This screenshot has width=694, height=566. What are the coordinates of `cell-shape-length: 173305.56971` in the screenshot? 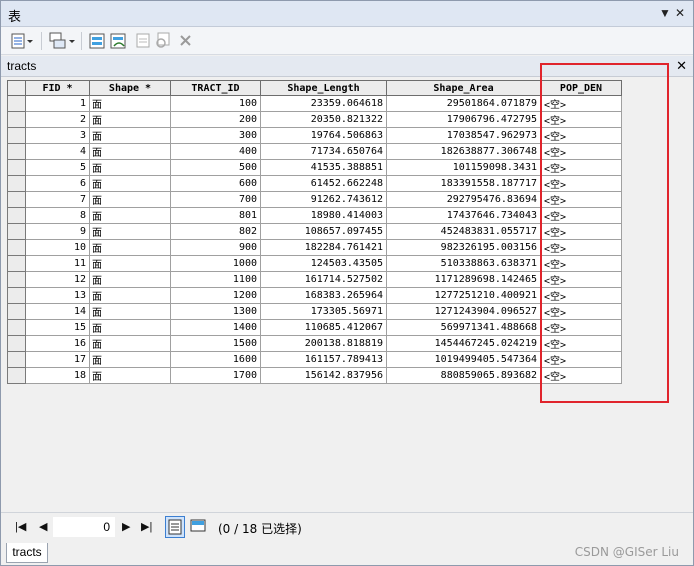 It's located at (323, 311).